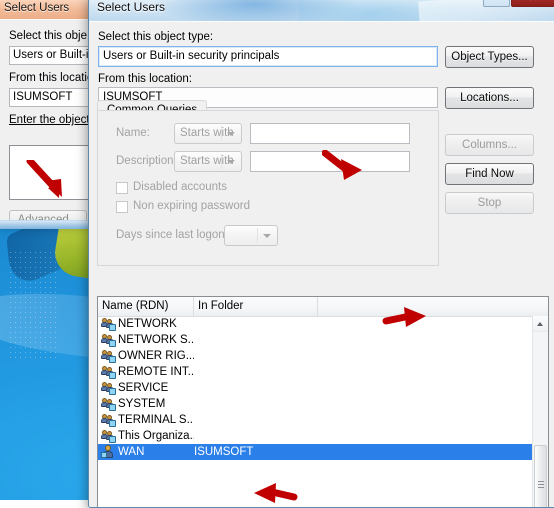 Image resolution: width=554 pixels, height=508 pixels. Describe the element at coordinates (108, 452) in the screenshot. I see `single-user-icon` at that location.